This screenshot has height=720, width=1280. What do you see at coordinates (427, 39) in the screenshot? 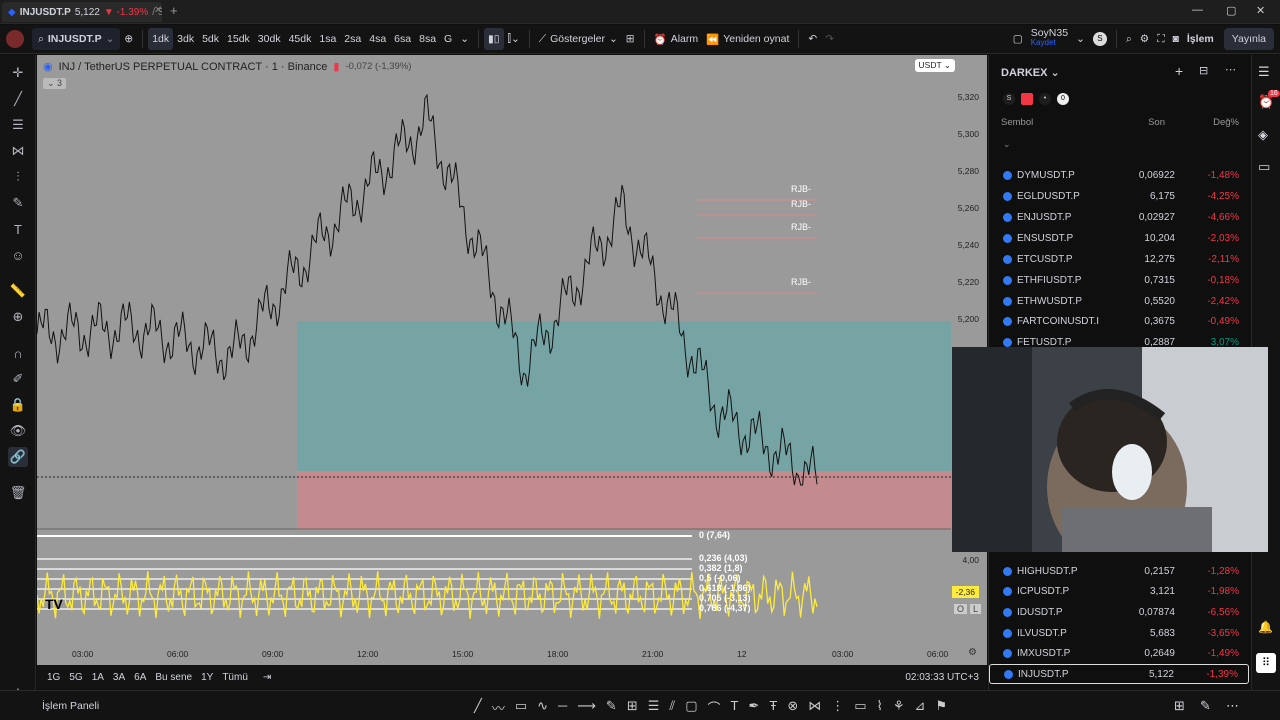
I see `interval-8sa: 8sa` at bounding box center [427, 39].